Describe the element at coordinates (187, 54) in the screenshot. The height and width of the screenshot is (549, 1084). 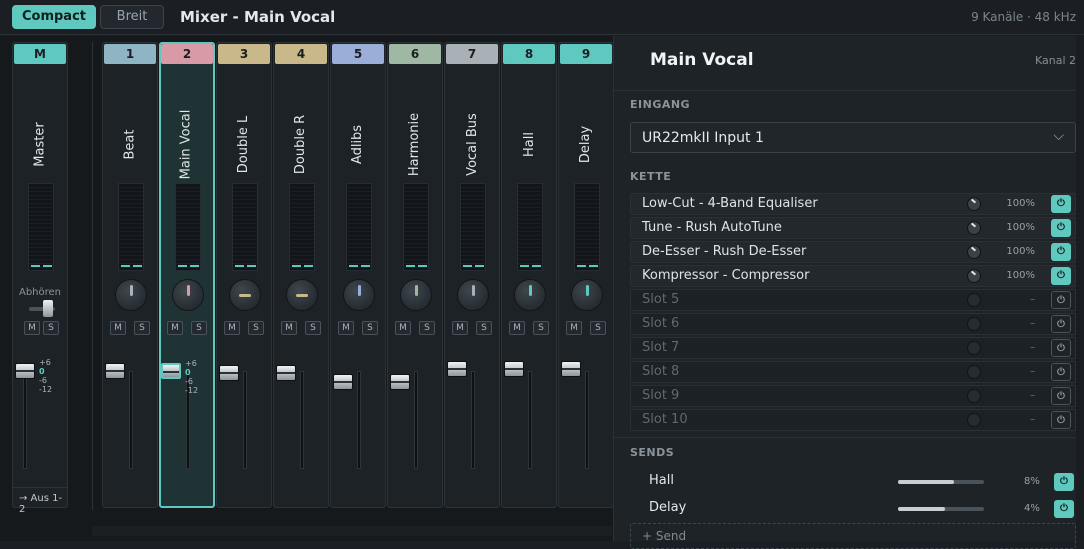
I see `channel-number: 2` at that location.